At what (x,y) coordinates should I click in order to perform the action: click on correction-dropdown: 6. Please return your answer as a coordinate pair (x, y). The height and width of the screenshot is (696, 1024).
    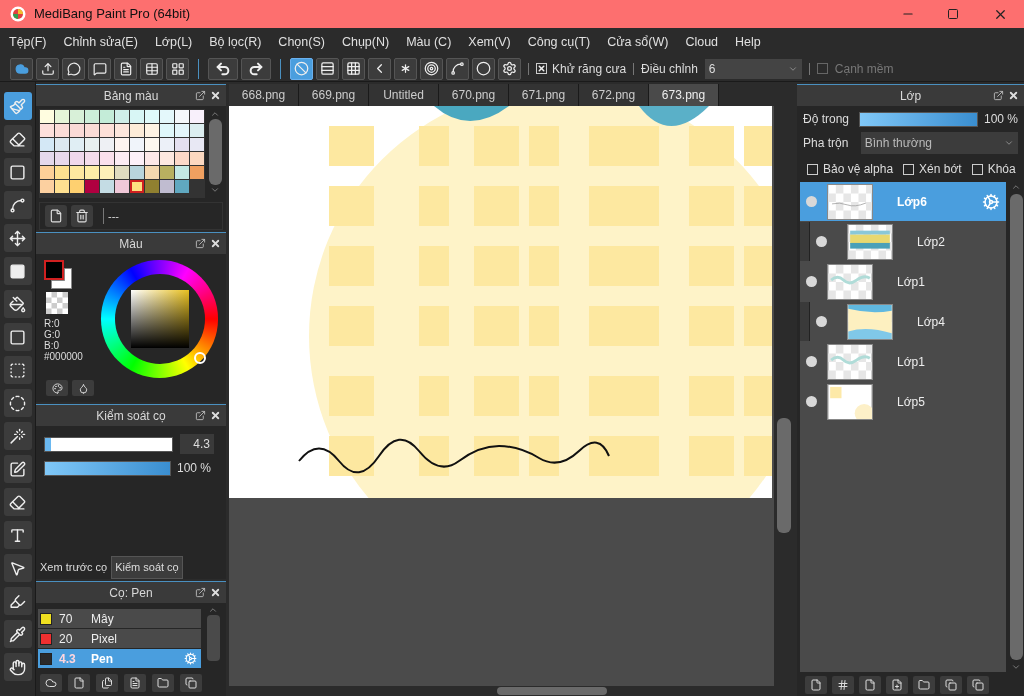
    Looking at the image, I should click on (753, 68).